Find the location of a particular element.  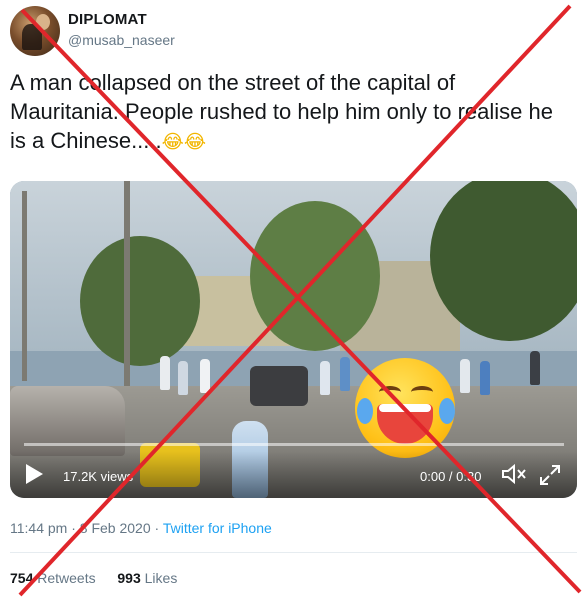

progress-bar is located at coordinates (294, 444).